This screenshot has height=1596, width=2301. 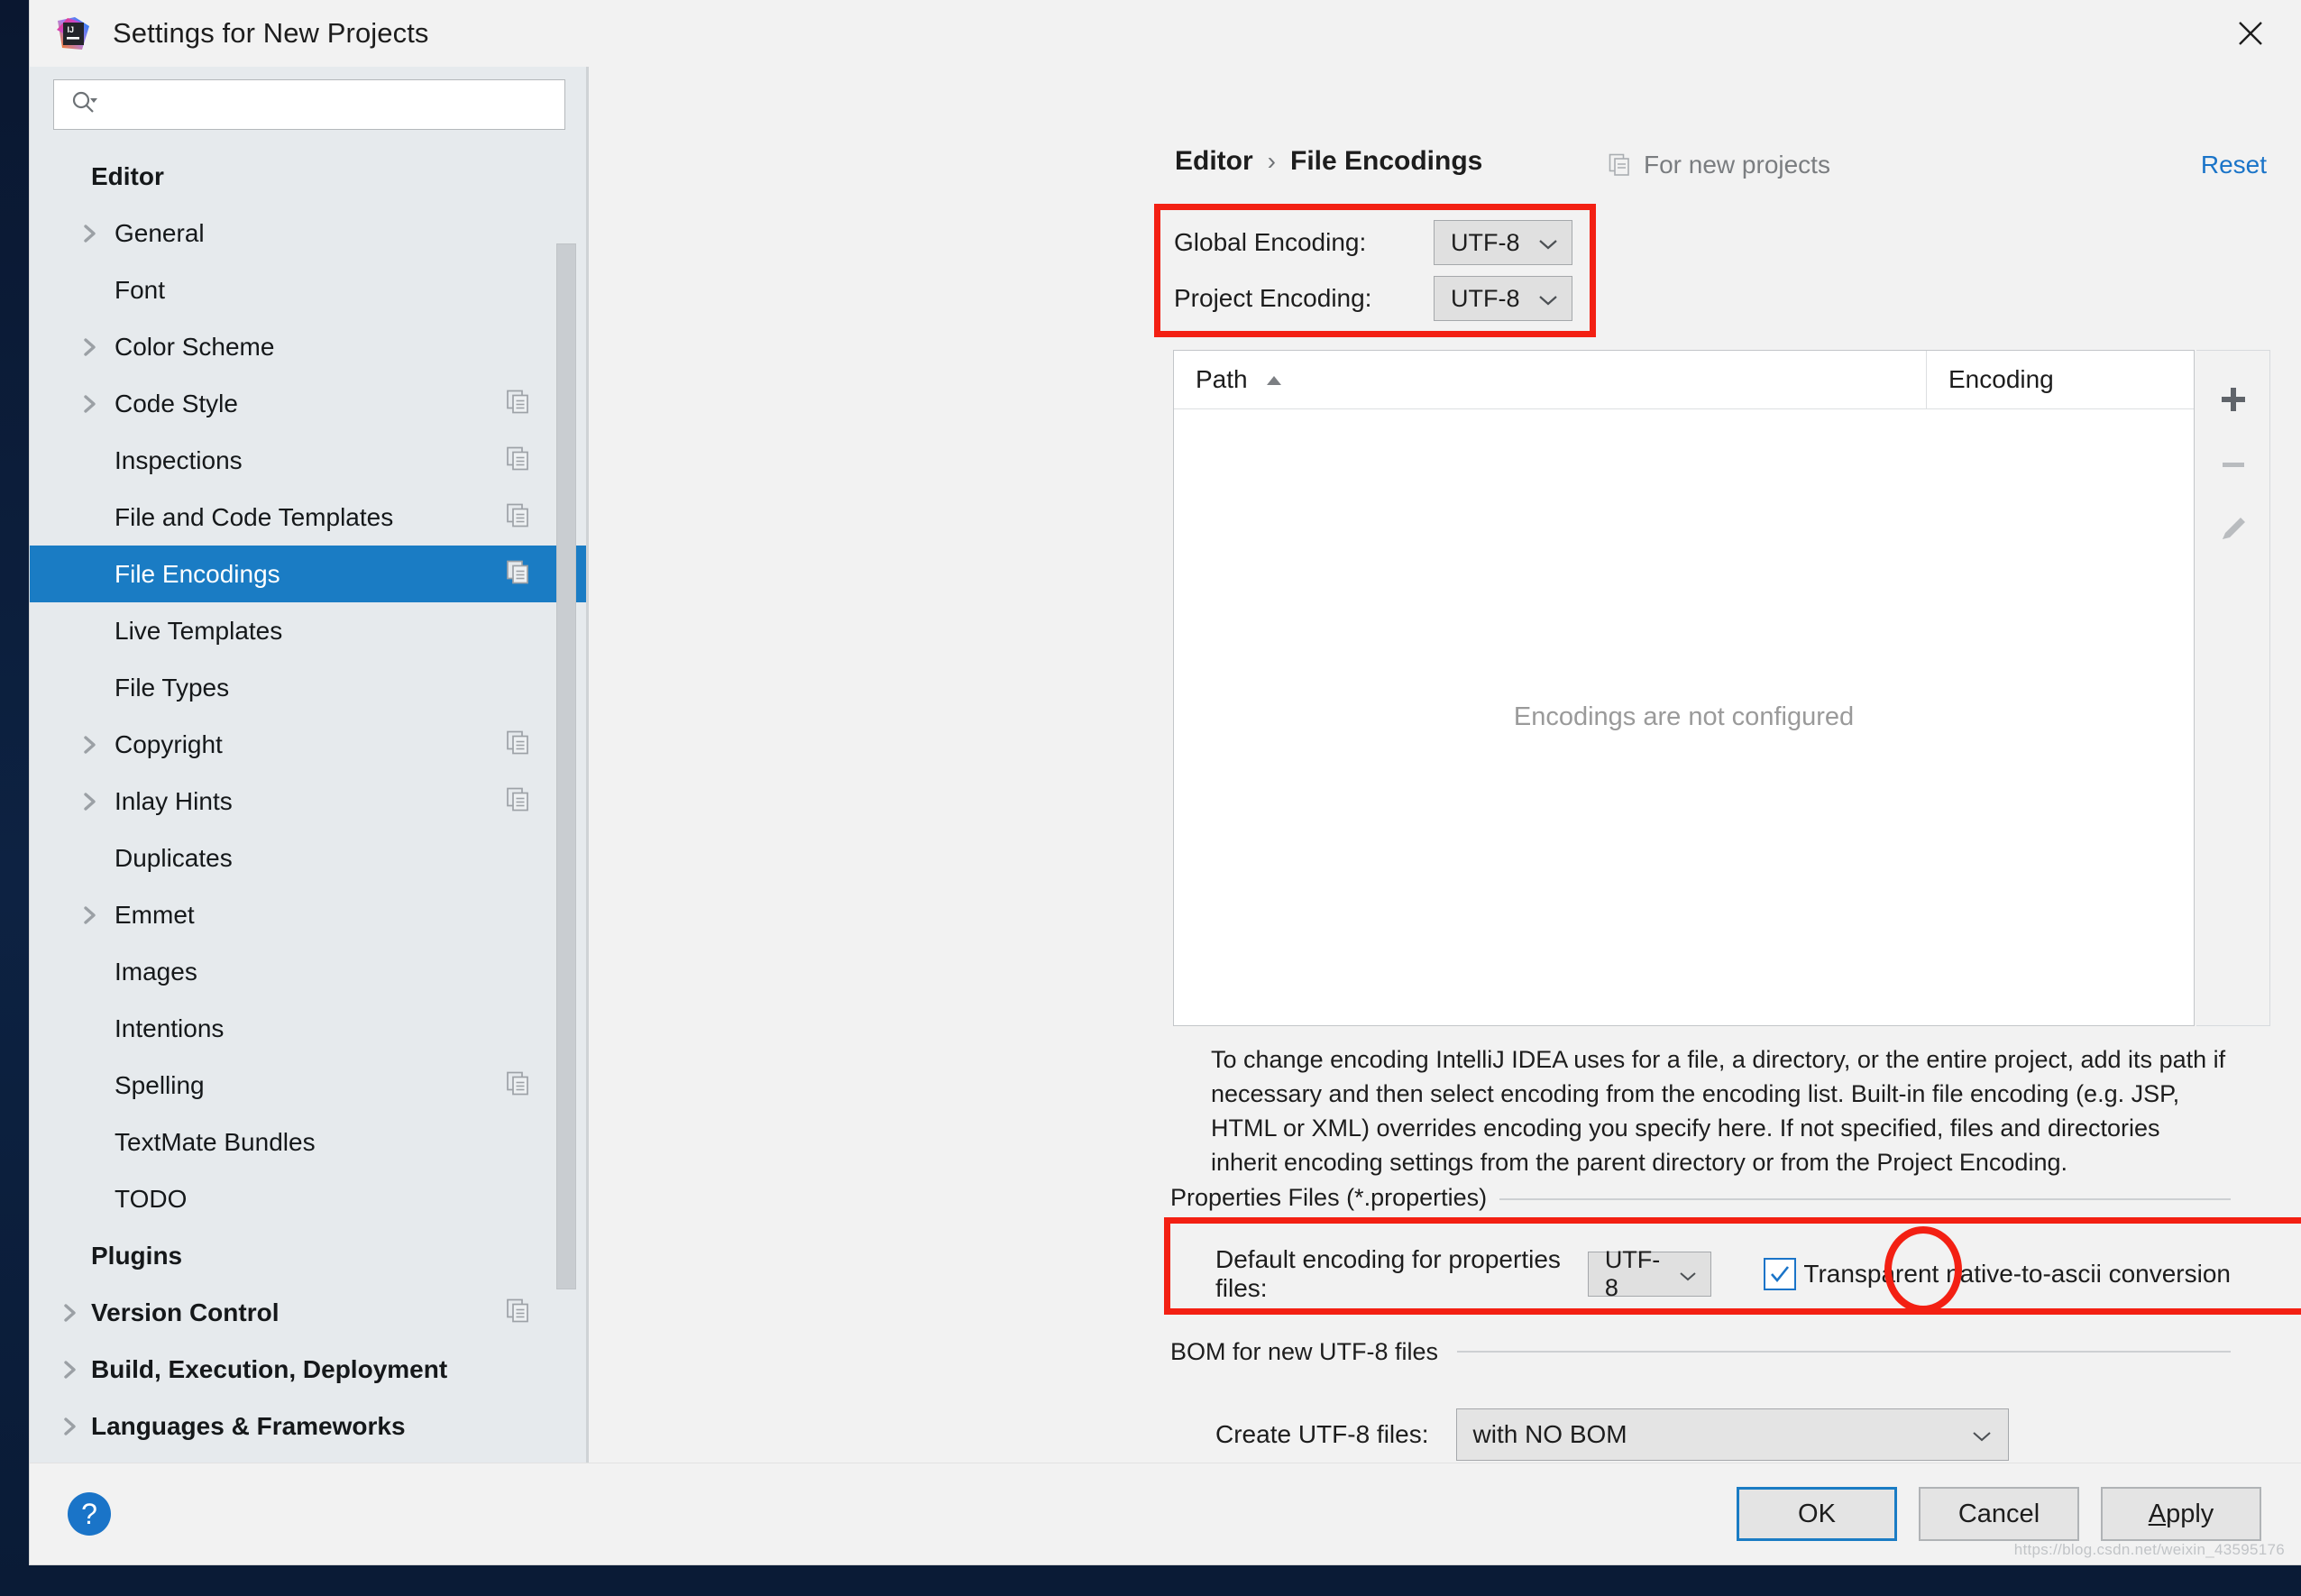 I want to click on sidebar-item-label: Plugins, so click(x=137, y=1255).